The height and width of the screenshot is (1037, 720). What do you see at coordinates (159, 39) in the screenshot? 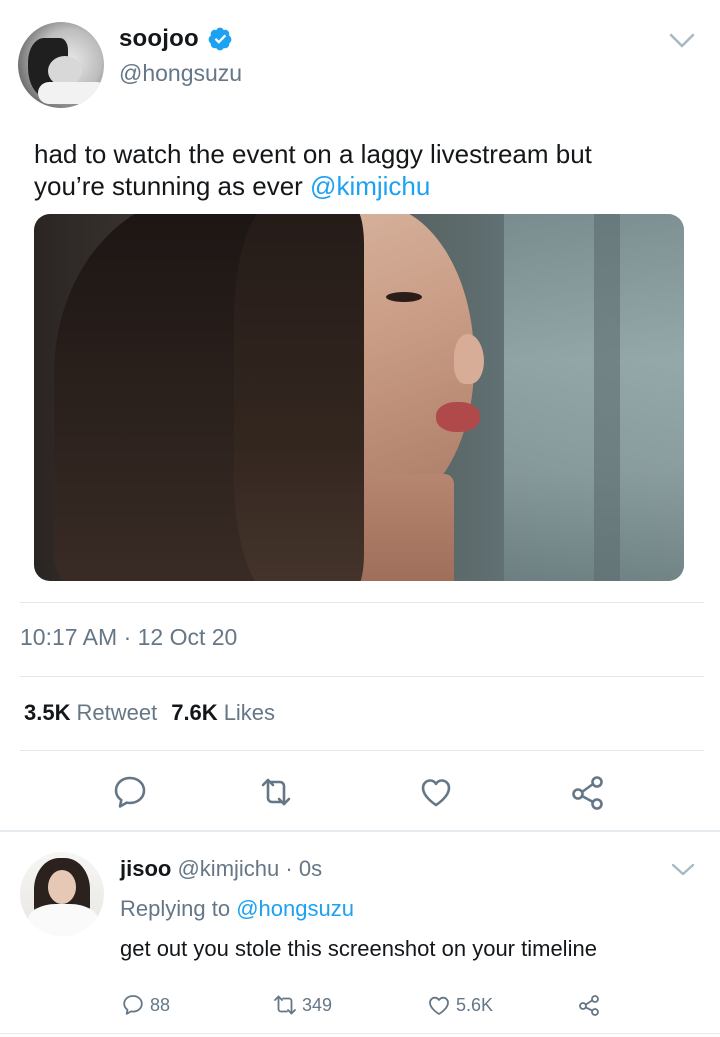
I see `author-name: soojoo` at bounding box center [159, 39].